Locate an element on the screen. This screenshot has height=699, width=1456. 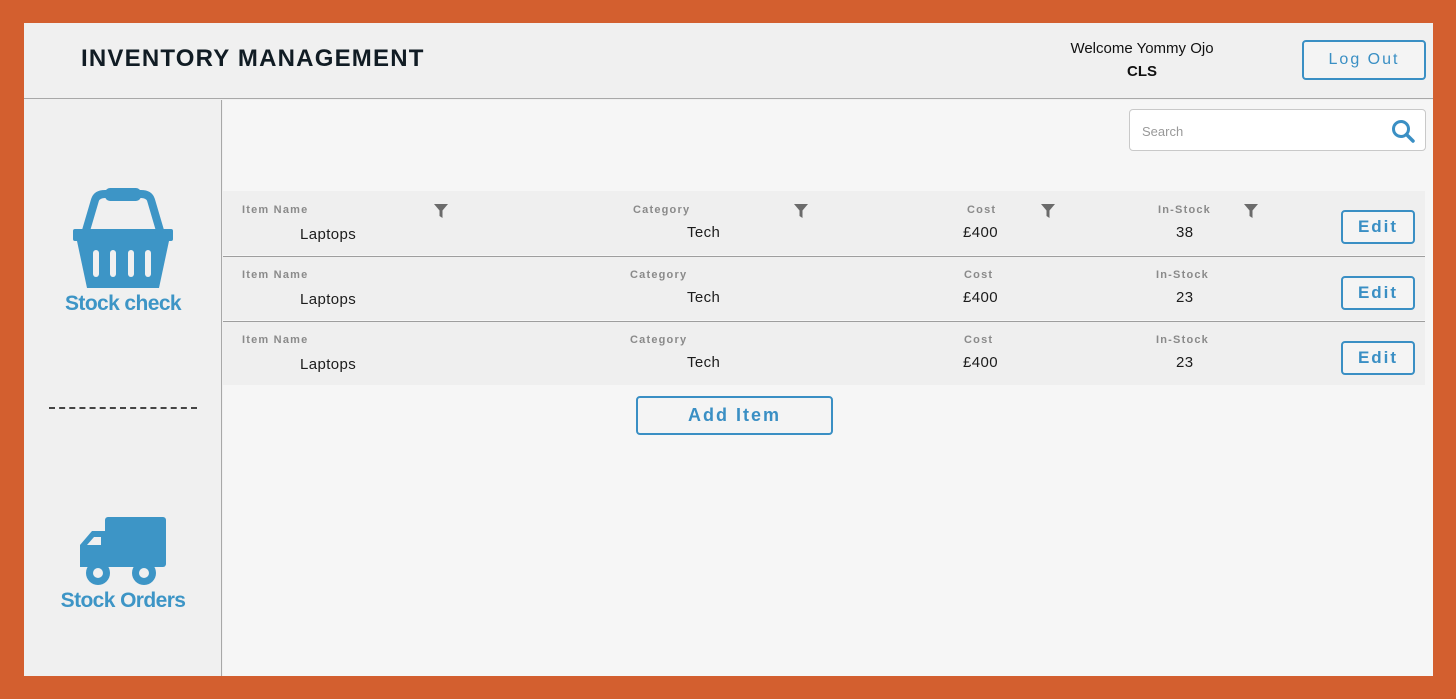
organization-name: CLS is located at coordinates (1142, 71).